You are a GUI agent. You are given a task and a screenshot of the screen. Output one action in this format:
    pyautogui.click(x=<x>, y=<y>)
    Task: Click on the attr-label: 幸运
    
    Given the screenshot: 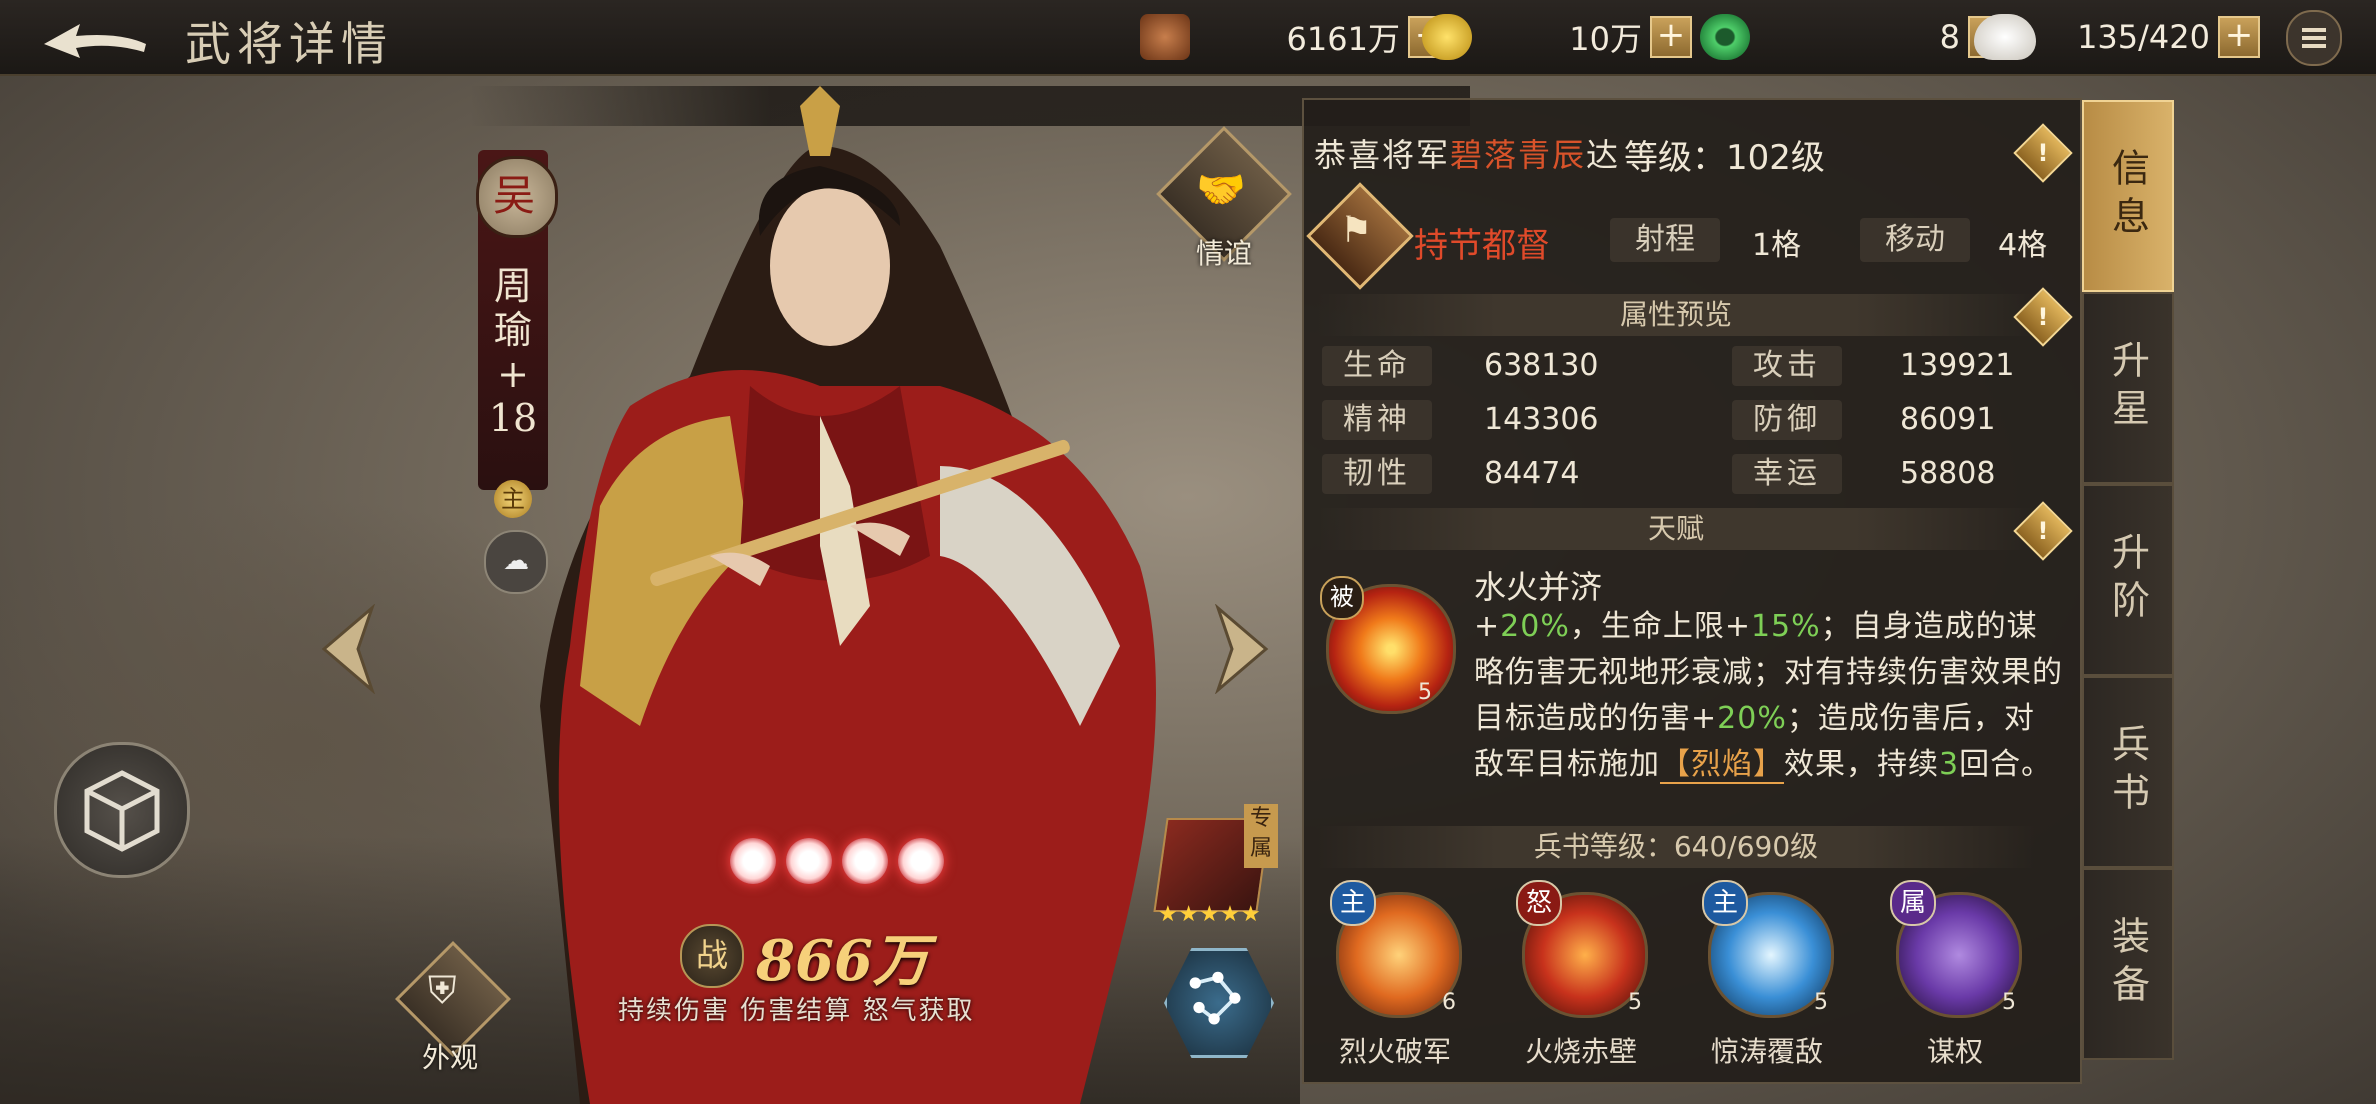 What is the action you would take?
    pyautogui.click(x=1787, y=474)
    